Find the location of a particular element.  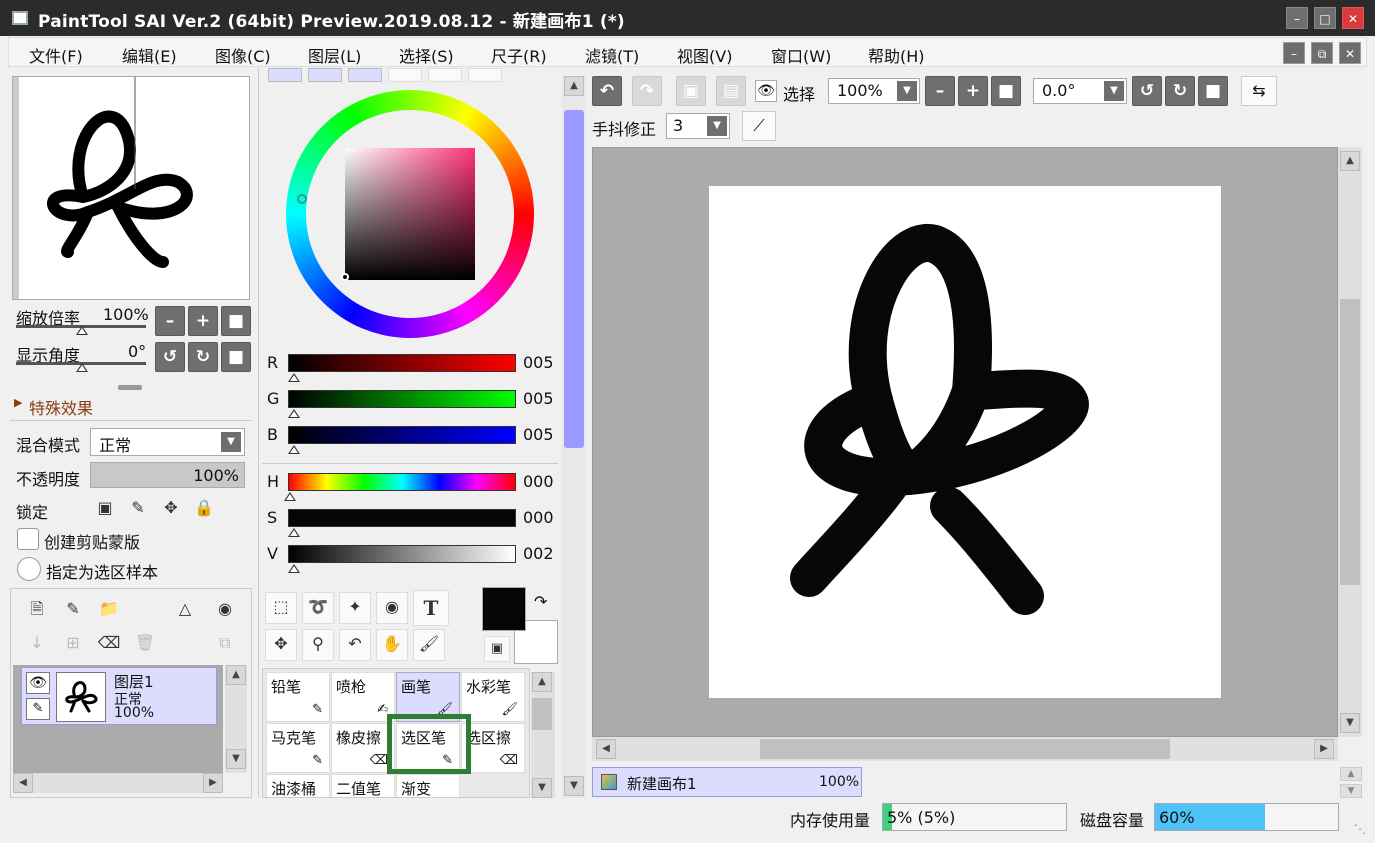

text-tool-icon: T is located at coordinates (431, 608).